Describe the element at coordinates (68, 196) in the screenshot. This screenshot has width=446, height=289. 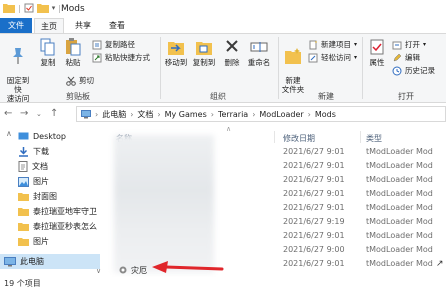
I see `nav-item-folder: 封面图` at that location.